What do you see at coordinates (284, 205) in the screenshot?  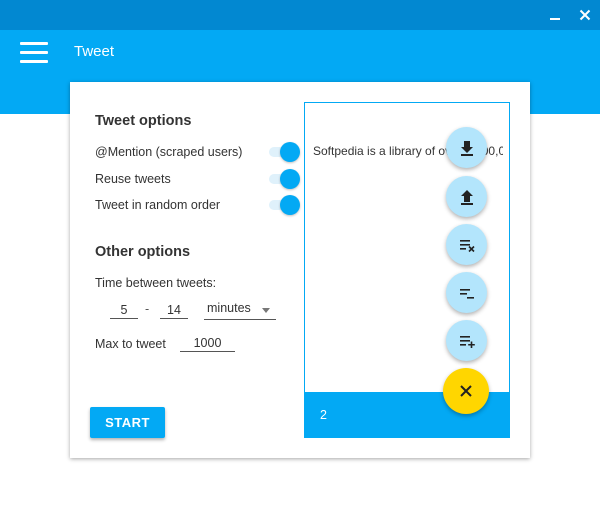 I see `random-order-toggle` at bounding box center [284, 205].